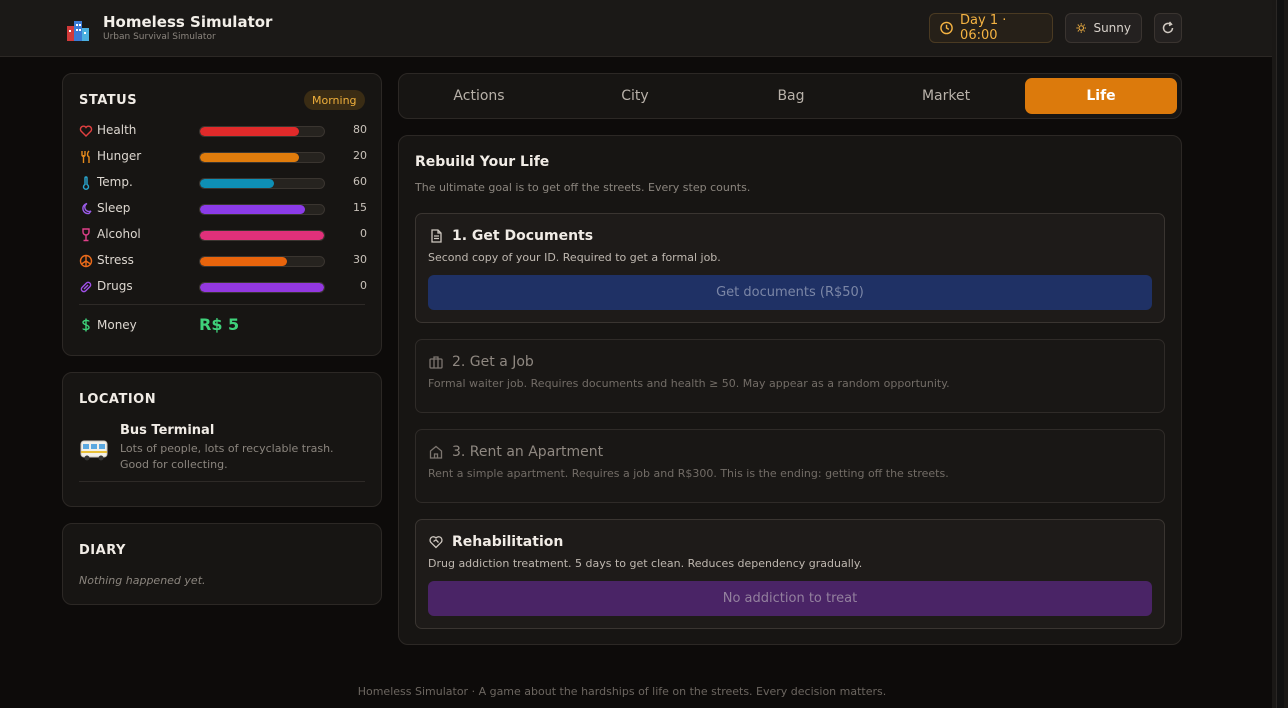 The image size is (1288, 708). I want to click on stat-temperature: Temp. 60, so click(223, 183).